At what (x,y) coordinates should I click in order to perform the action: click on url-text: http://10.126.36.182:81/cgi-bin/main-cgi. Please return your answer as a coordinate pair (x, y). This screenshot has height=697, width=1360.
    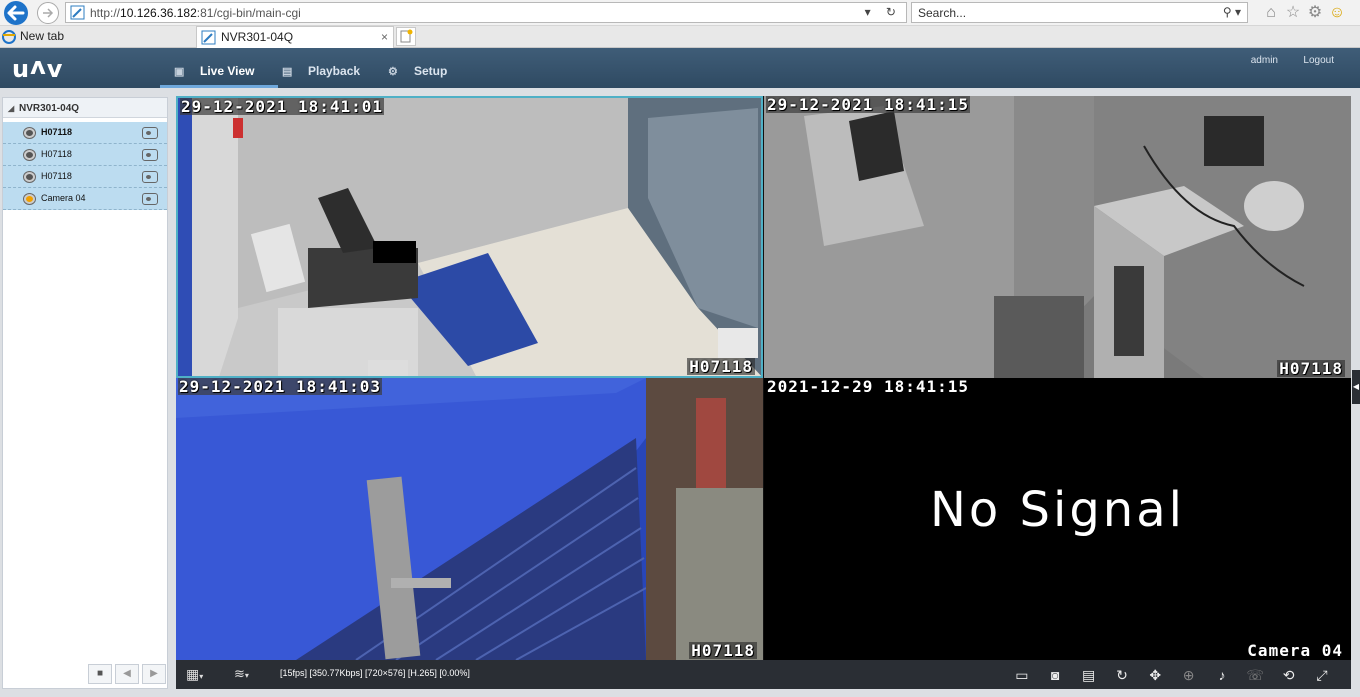
    Looking at the image, I should click on (195, 13).